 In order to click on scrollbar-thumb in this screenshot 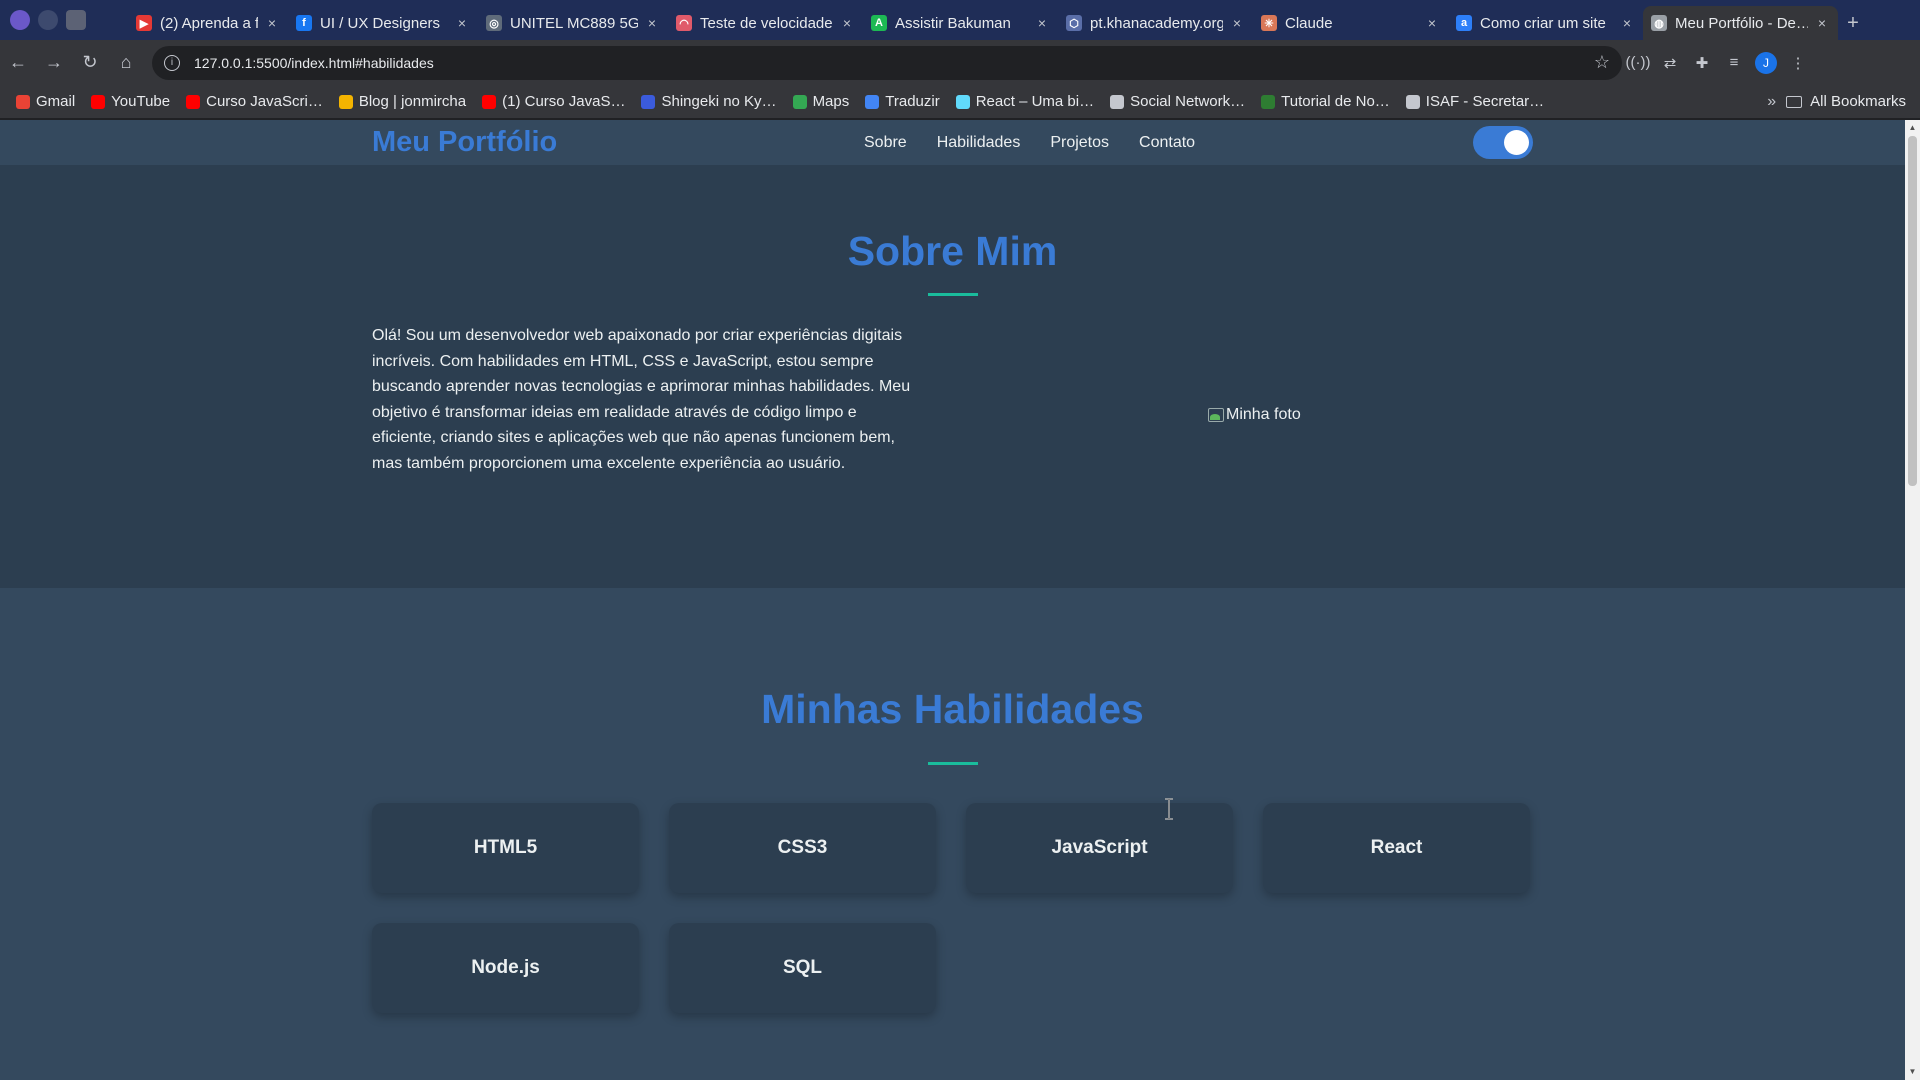, I will do `click(1912, 311)`.